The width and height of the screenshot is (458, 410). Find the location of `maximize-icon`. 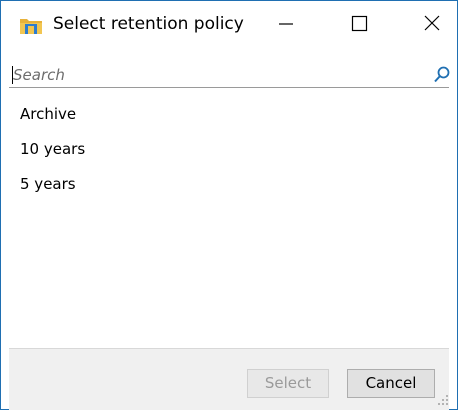

maximize-icon is located at coordinates (359, 23).